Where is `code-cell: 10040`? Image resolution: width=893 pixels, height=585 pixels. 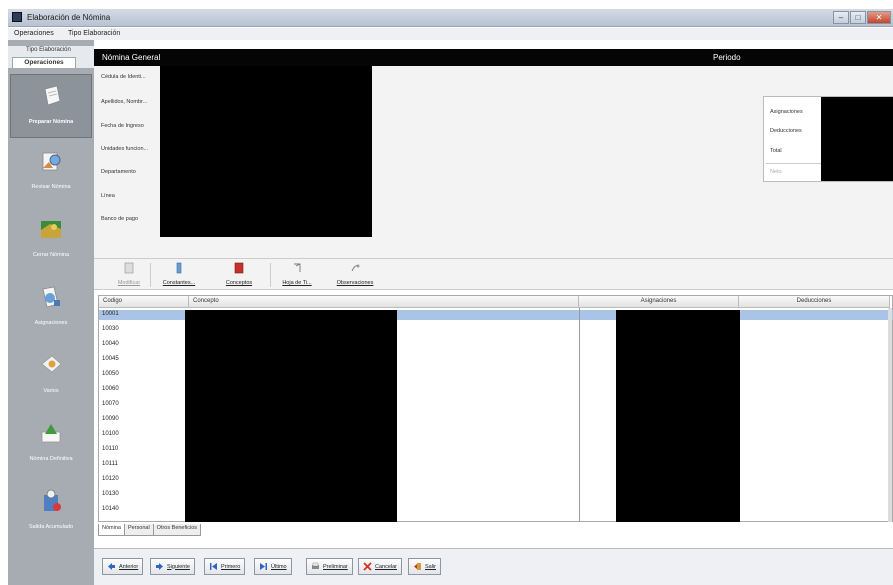
code-cell: 10040 is located at coordinates (110, 344).